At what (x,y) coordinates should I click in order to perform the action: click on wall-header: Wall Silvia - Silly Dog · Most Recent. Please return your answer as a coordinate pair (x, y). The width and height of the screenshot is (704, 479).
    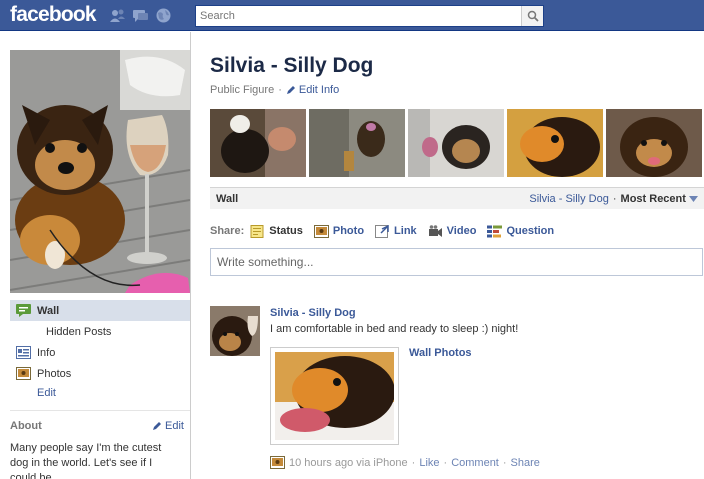
    Looking at the image, I should click on (457, 198).